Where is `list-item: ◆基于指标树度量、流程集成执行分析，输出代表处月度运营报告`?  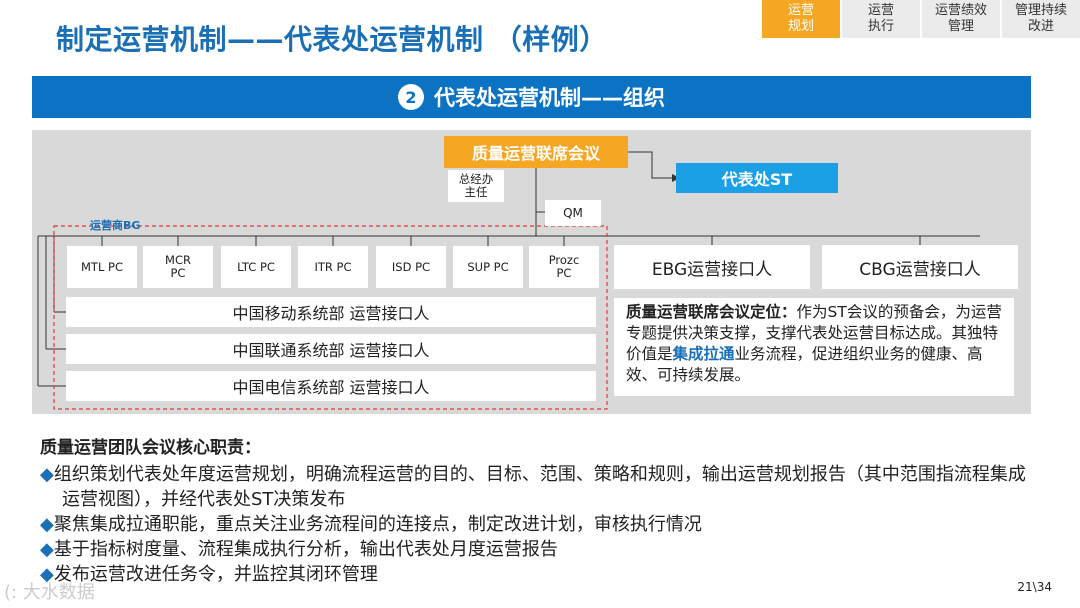
list-item: ◆基于指标树度量、流程集成执行分析，输出代表处月度运营报告 is located at coordinates (299, 549).